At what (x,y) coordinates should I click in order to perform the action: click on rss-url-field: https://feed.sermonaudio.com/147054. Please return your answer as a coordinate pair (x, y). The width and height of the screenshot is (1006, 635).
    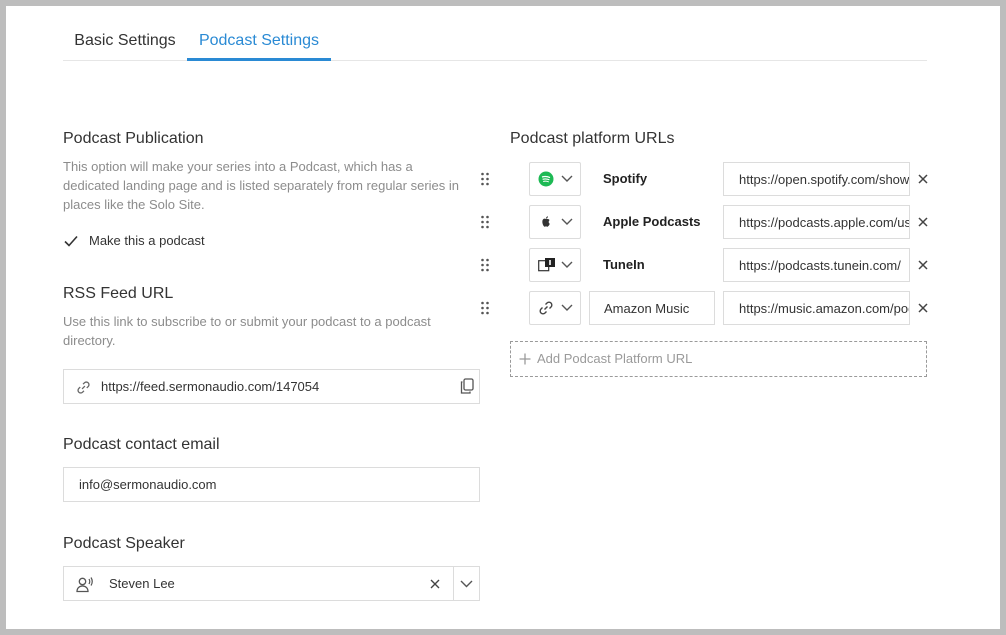
    Looking at the image, I should click on (271, 386).